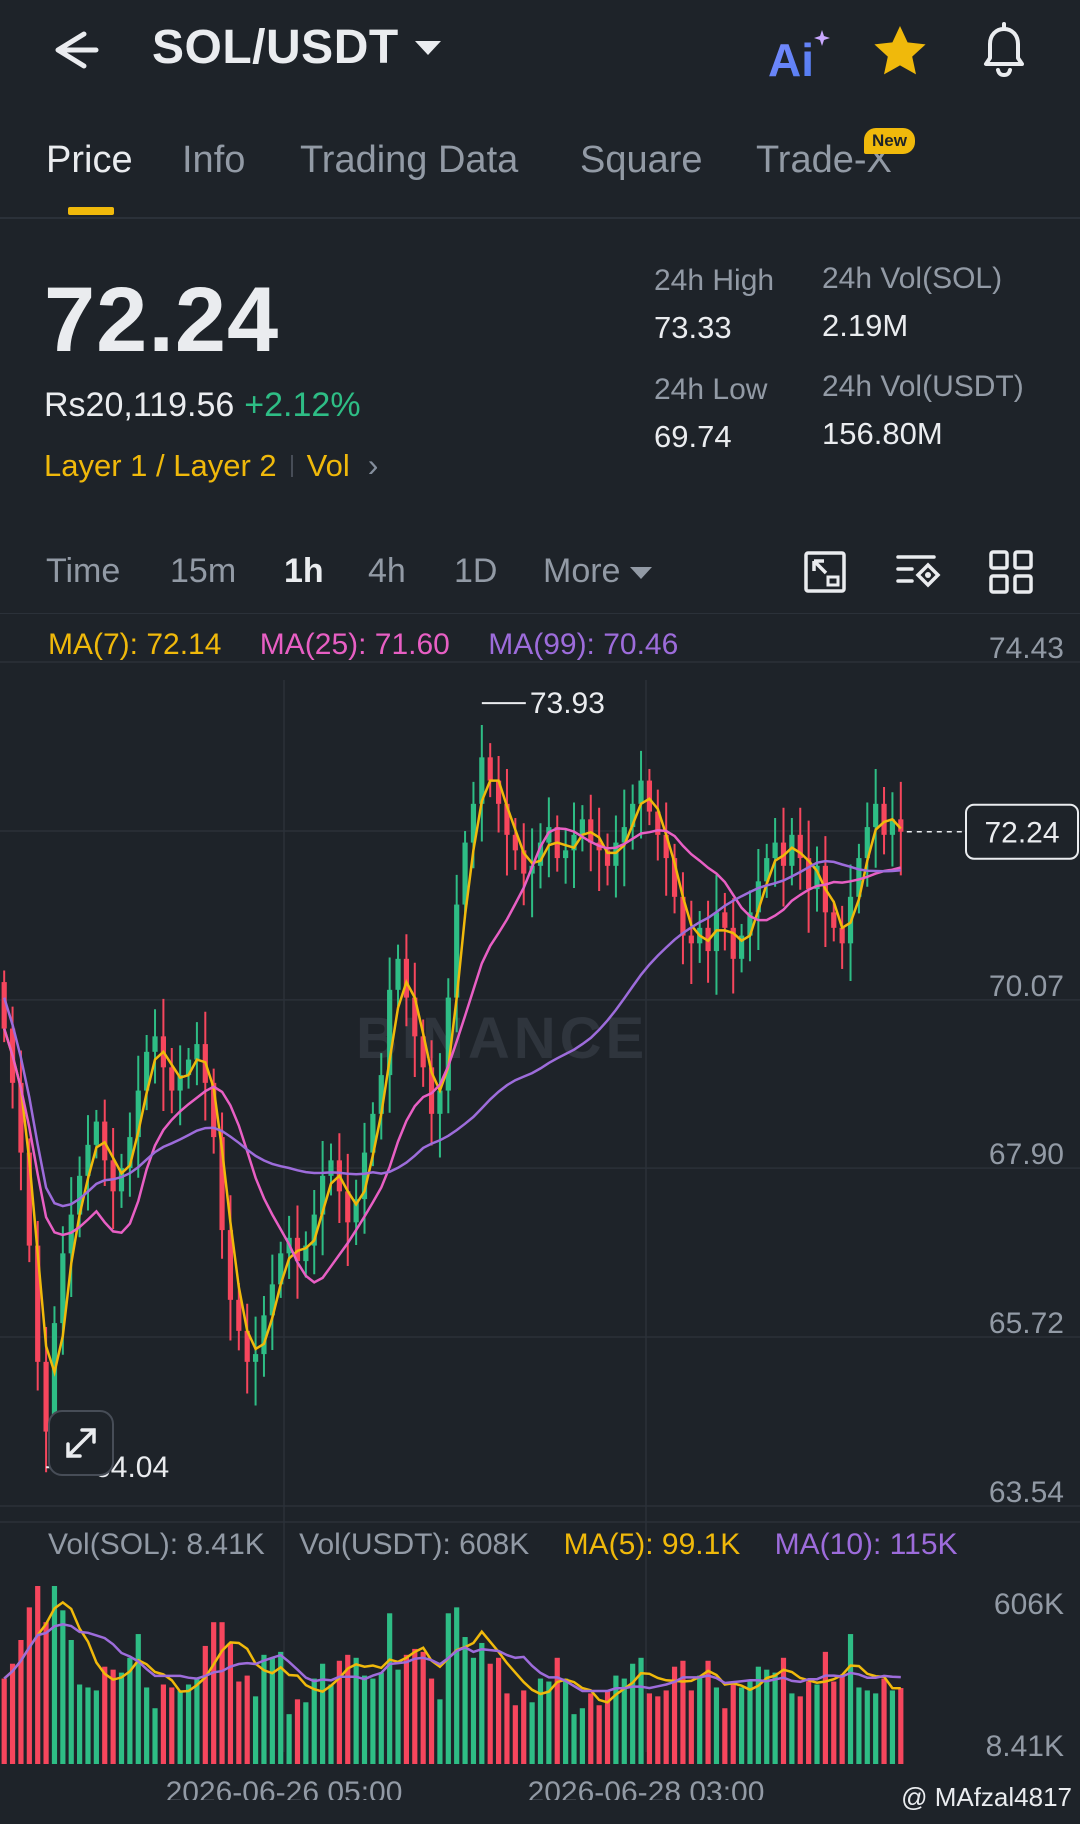  What do you see at coordinates (912, 303) in the screenshot?
I see `stat-24h-vol-sol: 24h Vol(SOL) 2.19M` at bounding box center [912, 303].